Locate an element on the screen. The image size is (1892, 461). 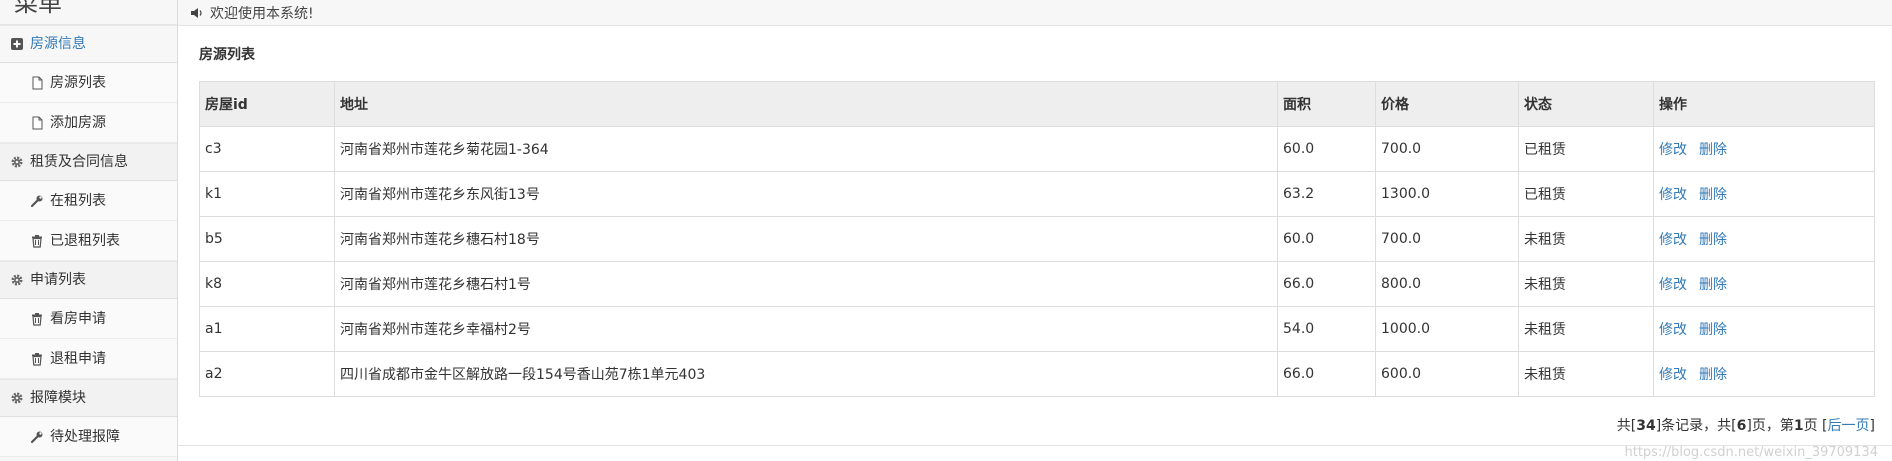
total-pages: 6 is located at coordinates (1741, 426).